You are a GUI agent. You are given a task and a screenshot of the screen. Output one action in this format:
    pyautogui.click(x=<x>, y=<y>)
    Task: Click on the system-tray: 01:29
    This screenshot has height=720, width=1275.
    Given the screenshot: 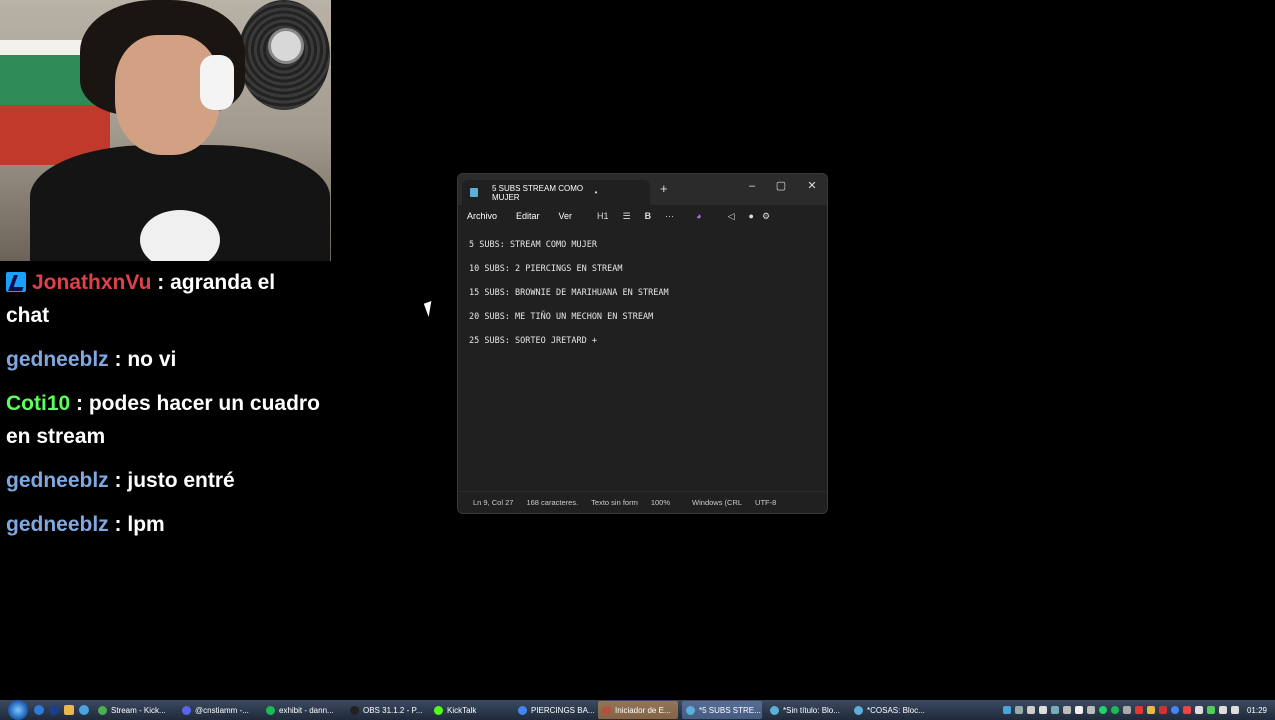 What is the action you would take?
    pyautogui.click(x=1138, y=710)
    